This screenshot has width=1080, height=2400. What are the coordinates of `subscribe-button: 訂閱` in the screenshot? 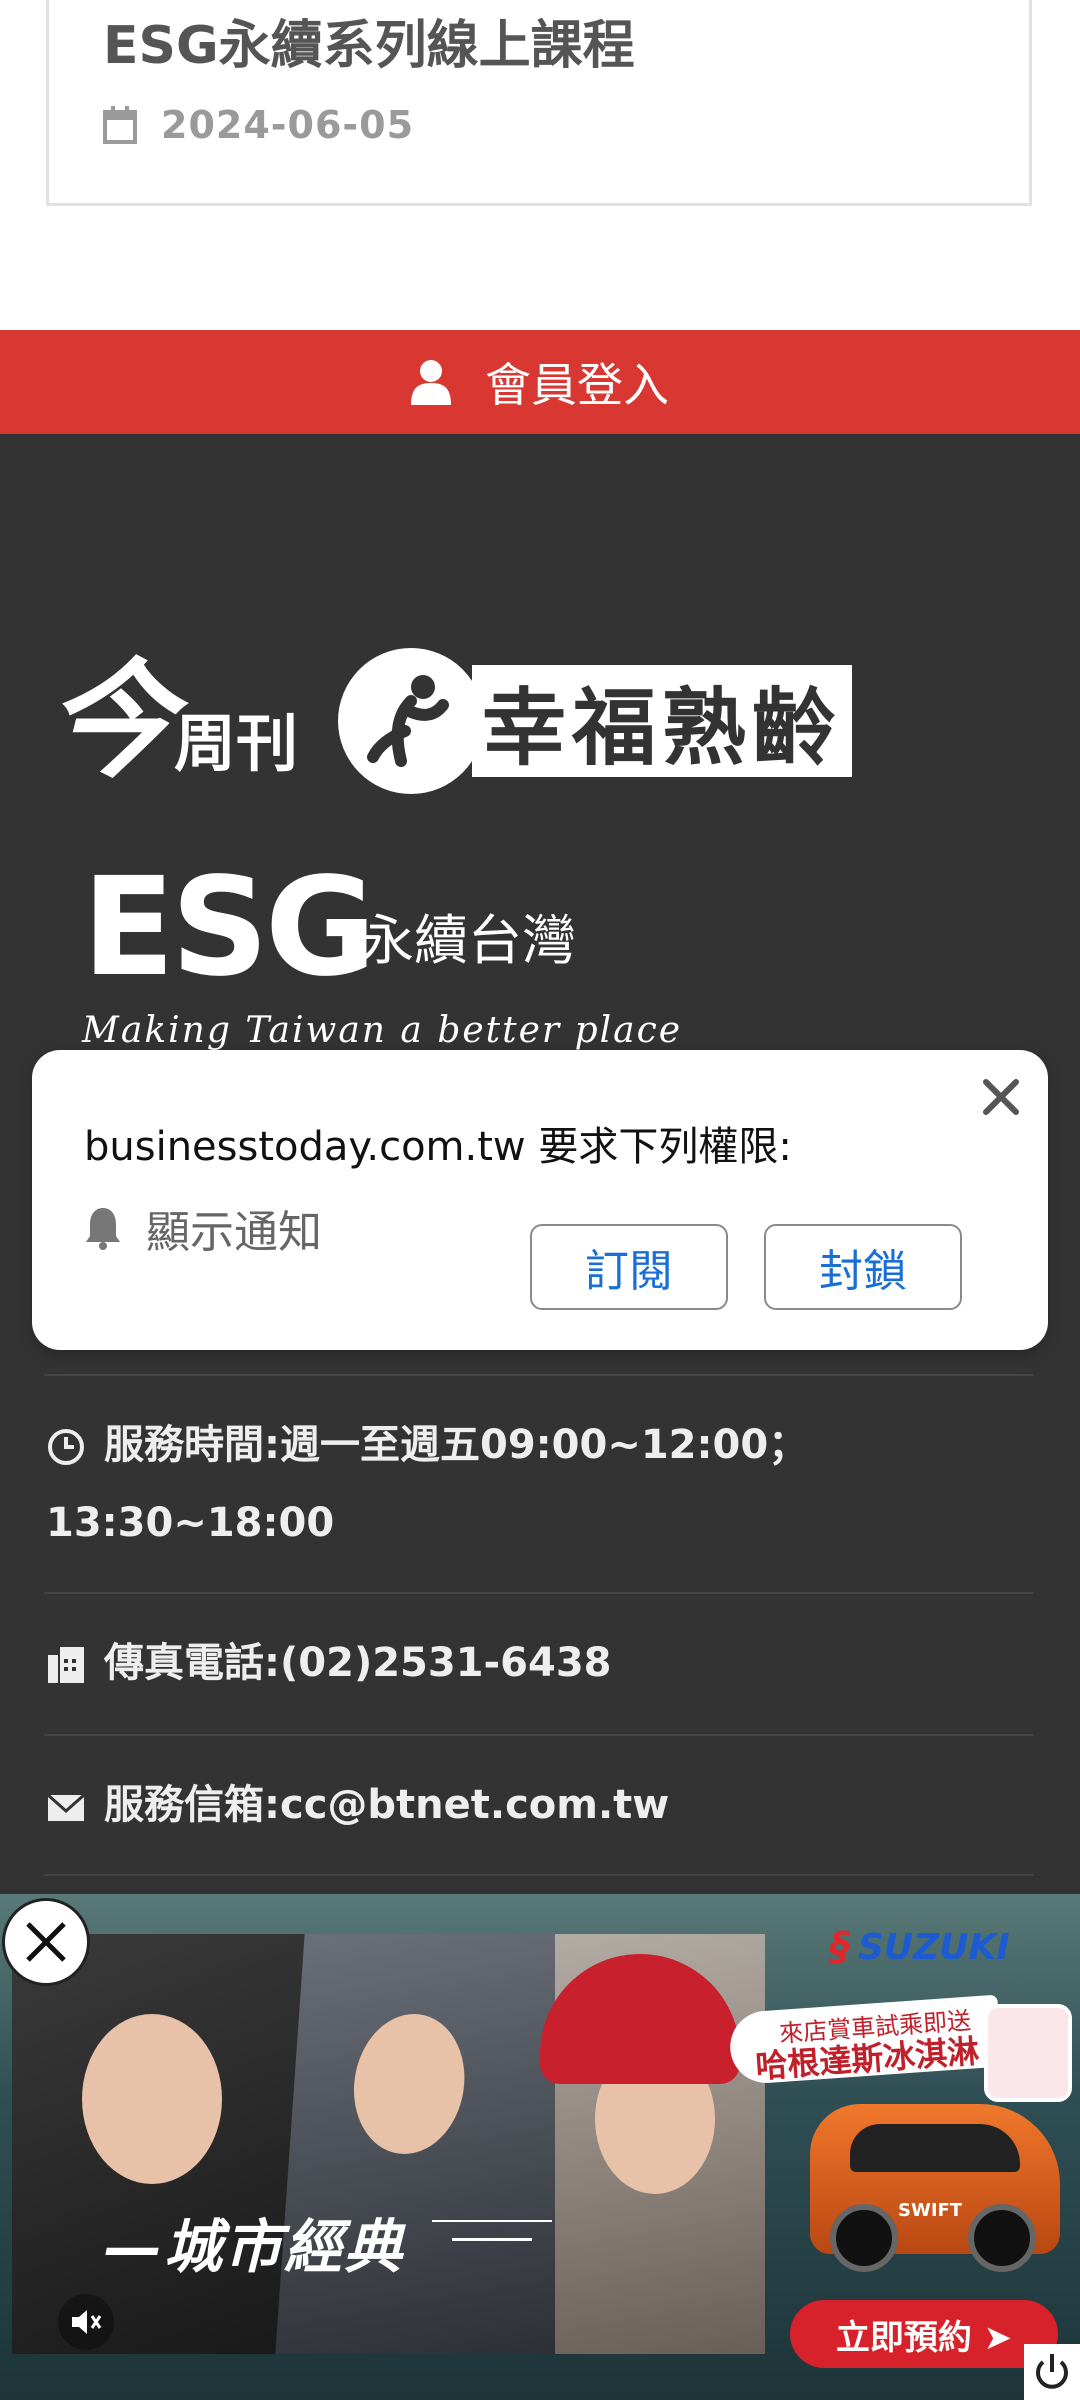 It's located at (629, 1267).